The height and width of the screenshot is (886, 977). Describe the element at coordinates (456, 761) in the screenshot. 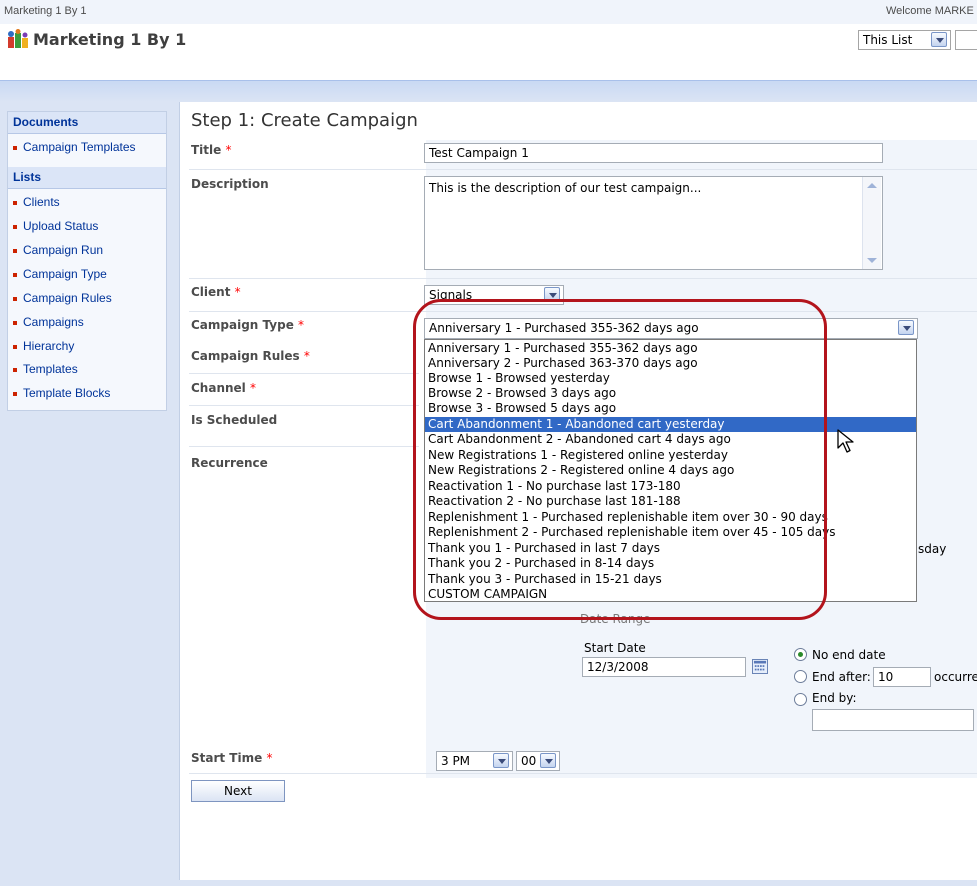

I see `start-hour-value: 3 PM` at that location.